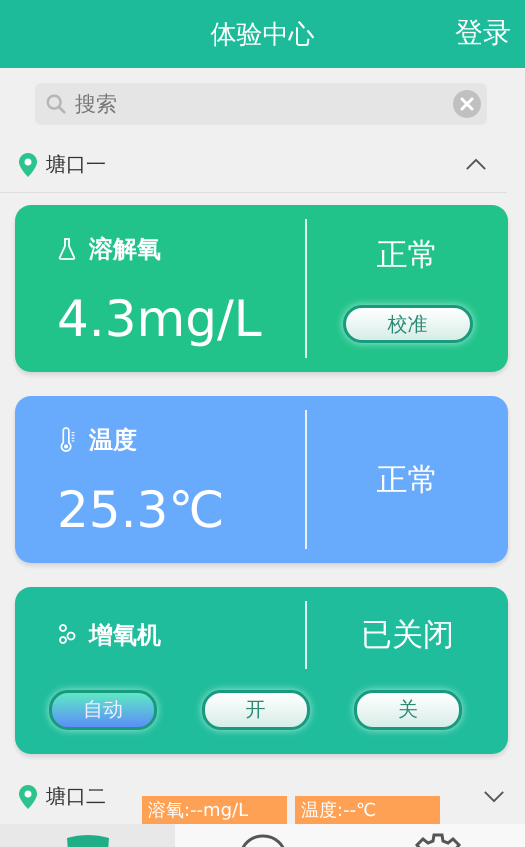  Describe the element at coordinates (476, 164) in the screenshot. I see `chevron-up-icon` at that location.